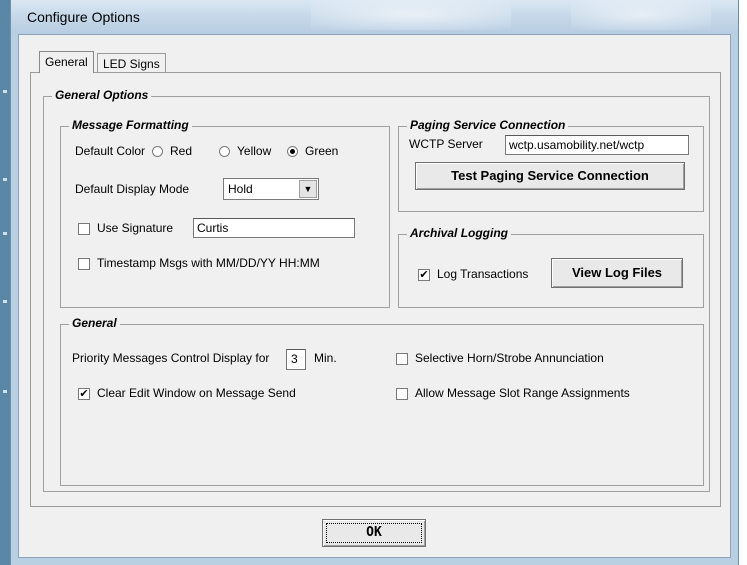 The height and width of the screenshot is (565, 747). I want to click on signature-input: Curtis, so click(274, 228).